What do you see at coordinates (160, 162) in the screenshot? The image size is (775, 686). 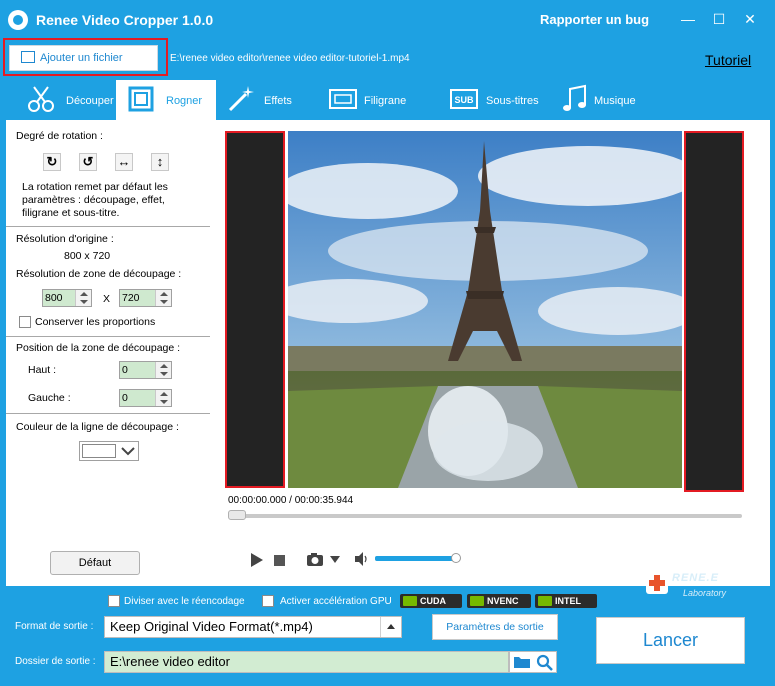 I see `flip-vertical-icon: ↕` at bounding box center [160, 162].